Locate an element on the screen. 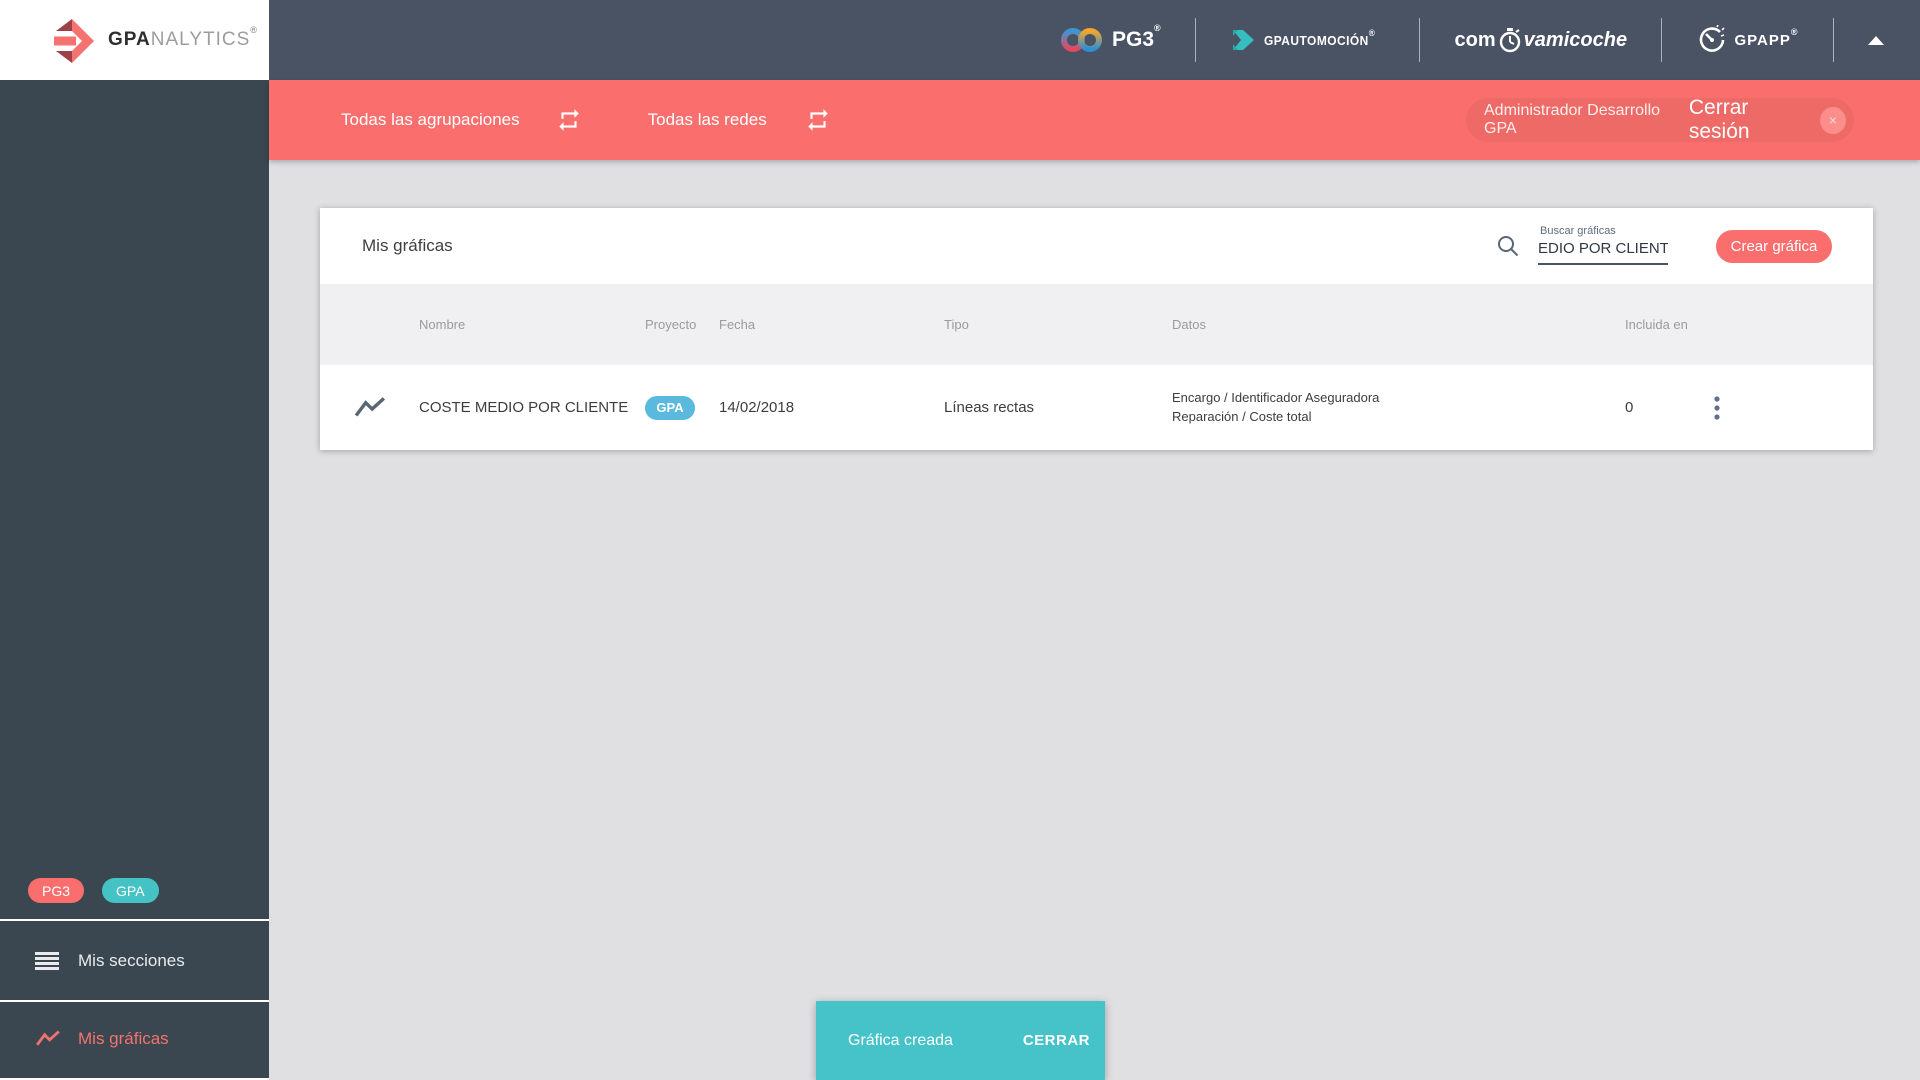 This screenshot has height=1080, width=1920. row-proyecto: GPA is located at coordinates (682, 407).